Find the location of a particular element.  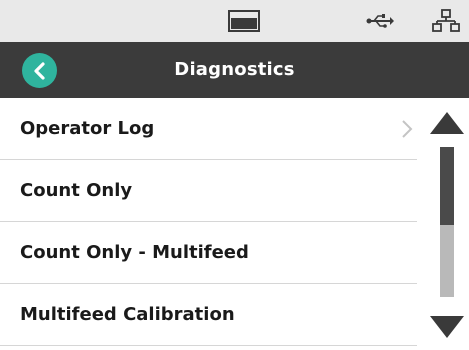

back-arrow-icon is located at coordinates (39, 70).